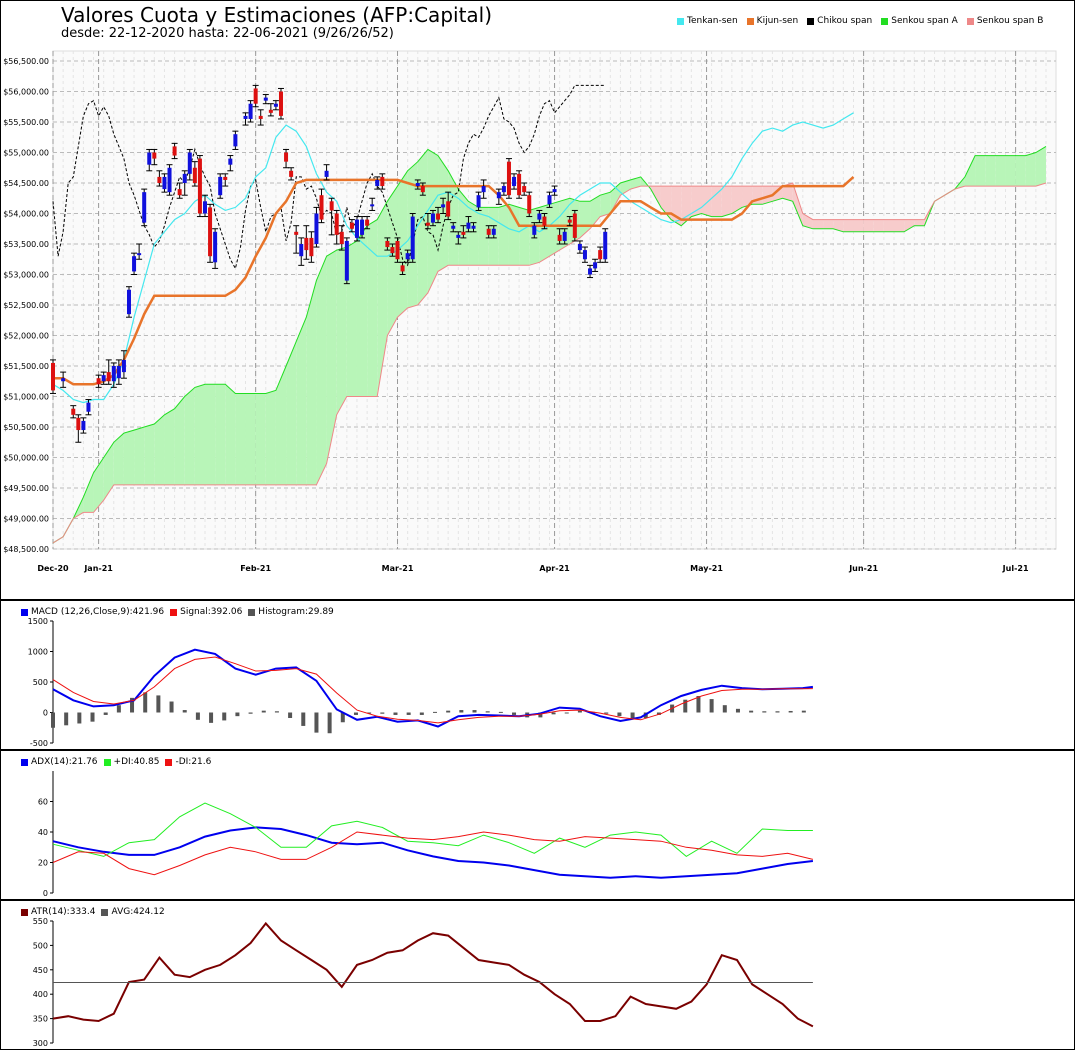 The height and width of the screenshot is (1050, 1075). I want to click on y-tick-label: 60, so click(43, 802).